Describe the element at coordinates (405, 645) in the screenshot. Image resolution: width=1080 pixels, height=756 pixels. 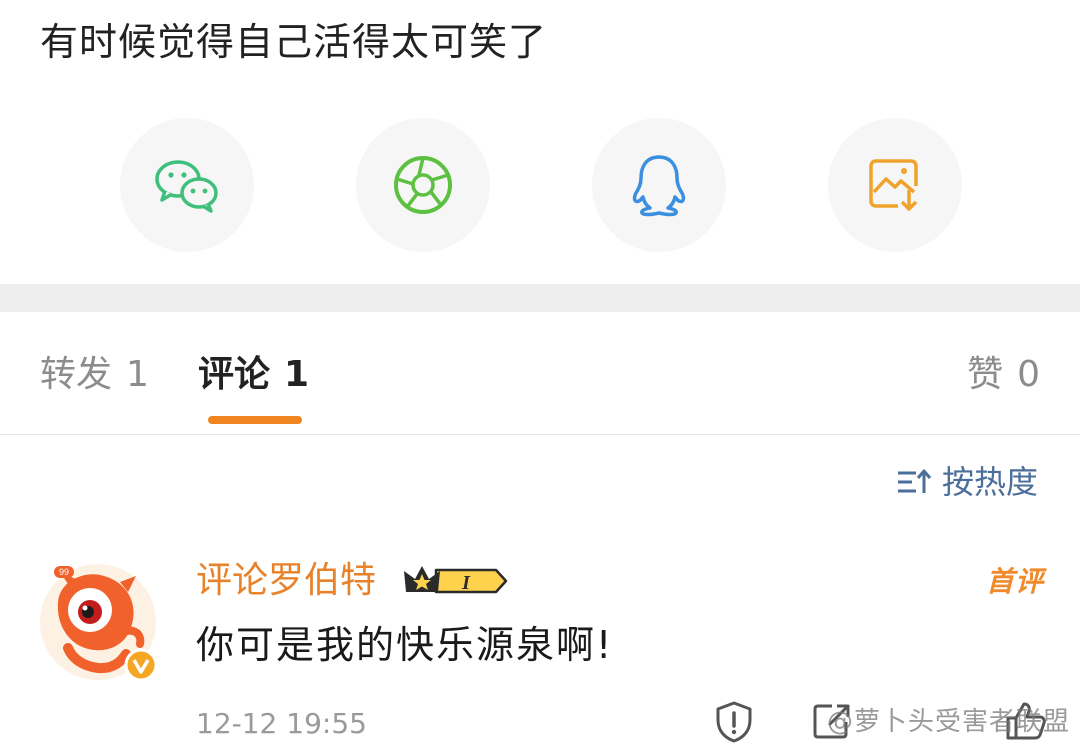
I see `comment-text: 你可是我的快乐源泉啊!` at that location.